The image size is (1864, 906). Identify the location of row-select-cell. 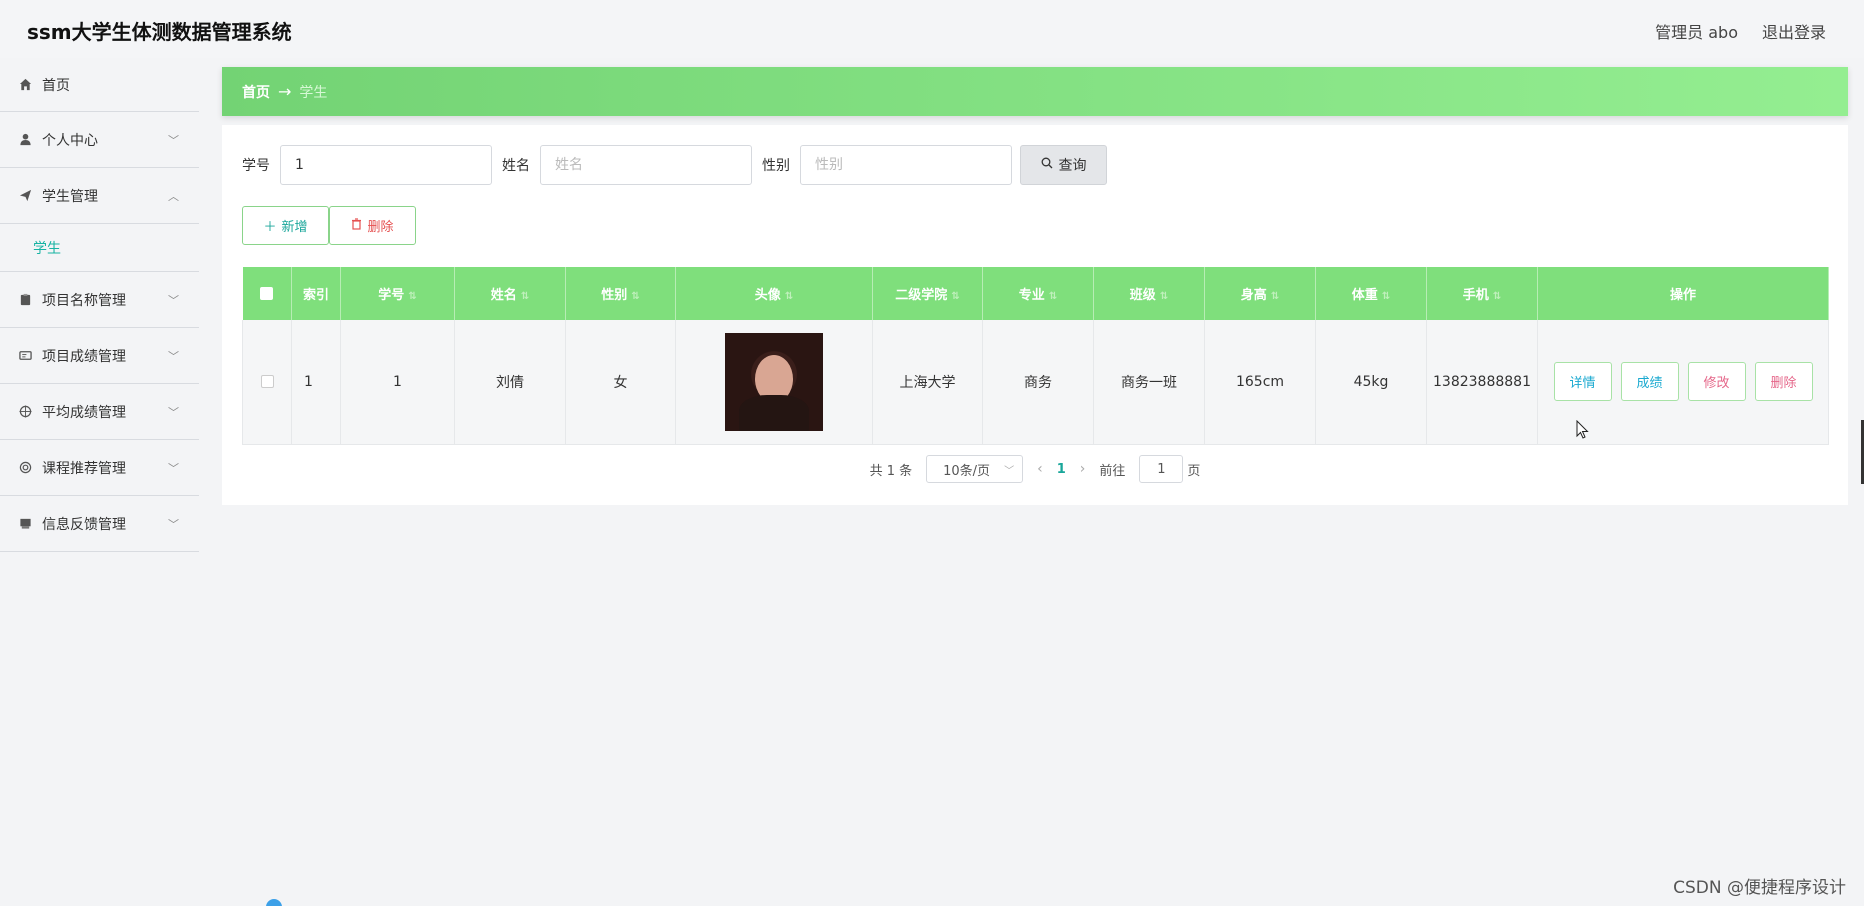
(267, 382).